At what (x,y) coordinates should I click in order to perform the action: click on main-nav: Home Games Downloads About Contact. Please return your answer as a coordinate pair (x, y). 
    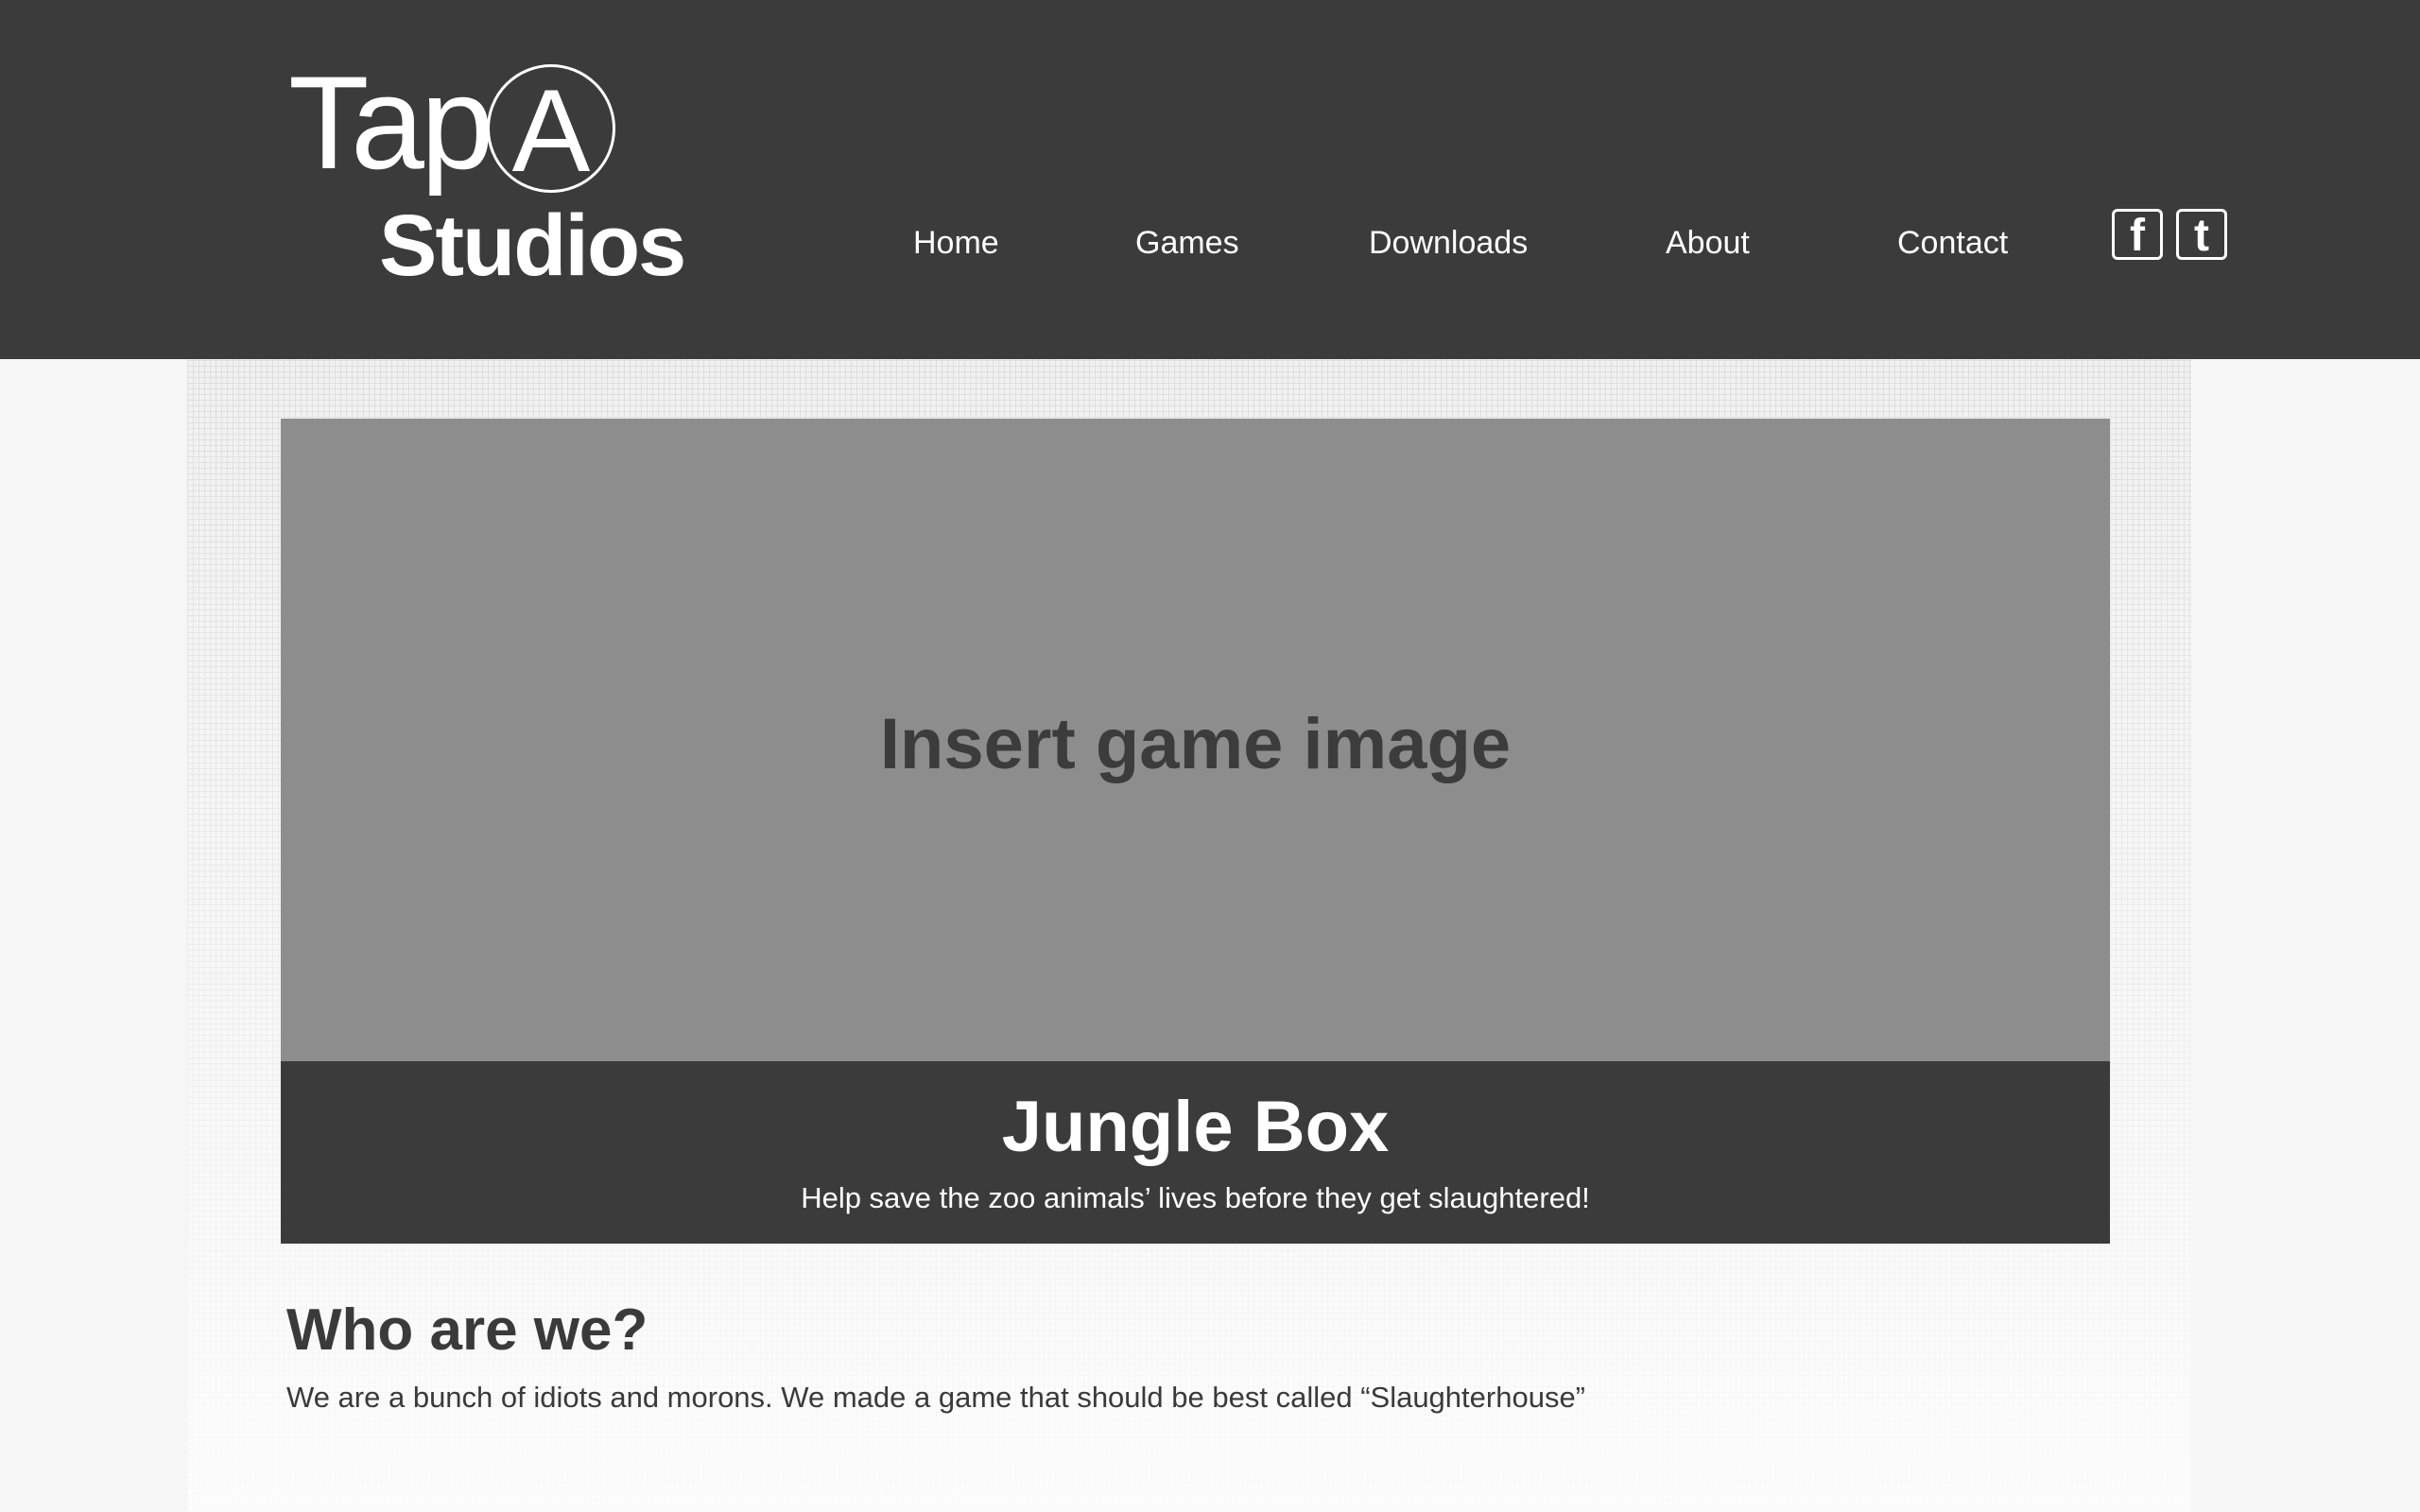
    Looking at the image, I should click on (1210, 242).